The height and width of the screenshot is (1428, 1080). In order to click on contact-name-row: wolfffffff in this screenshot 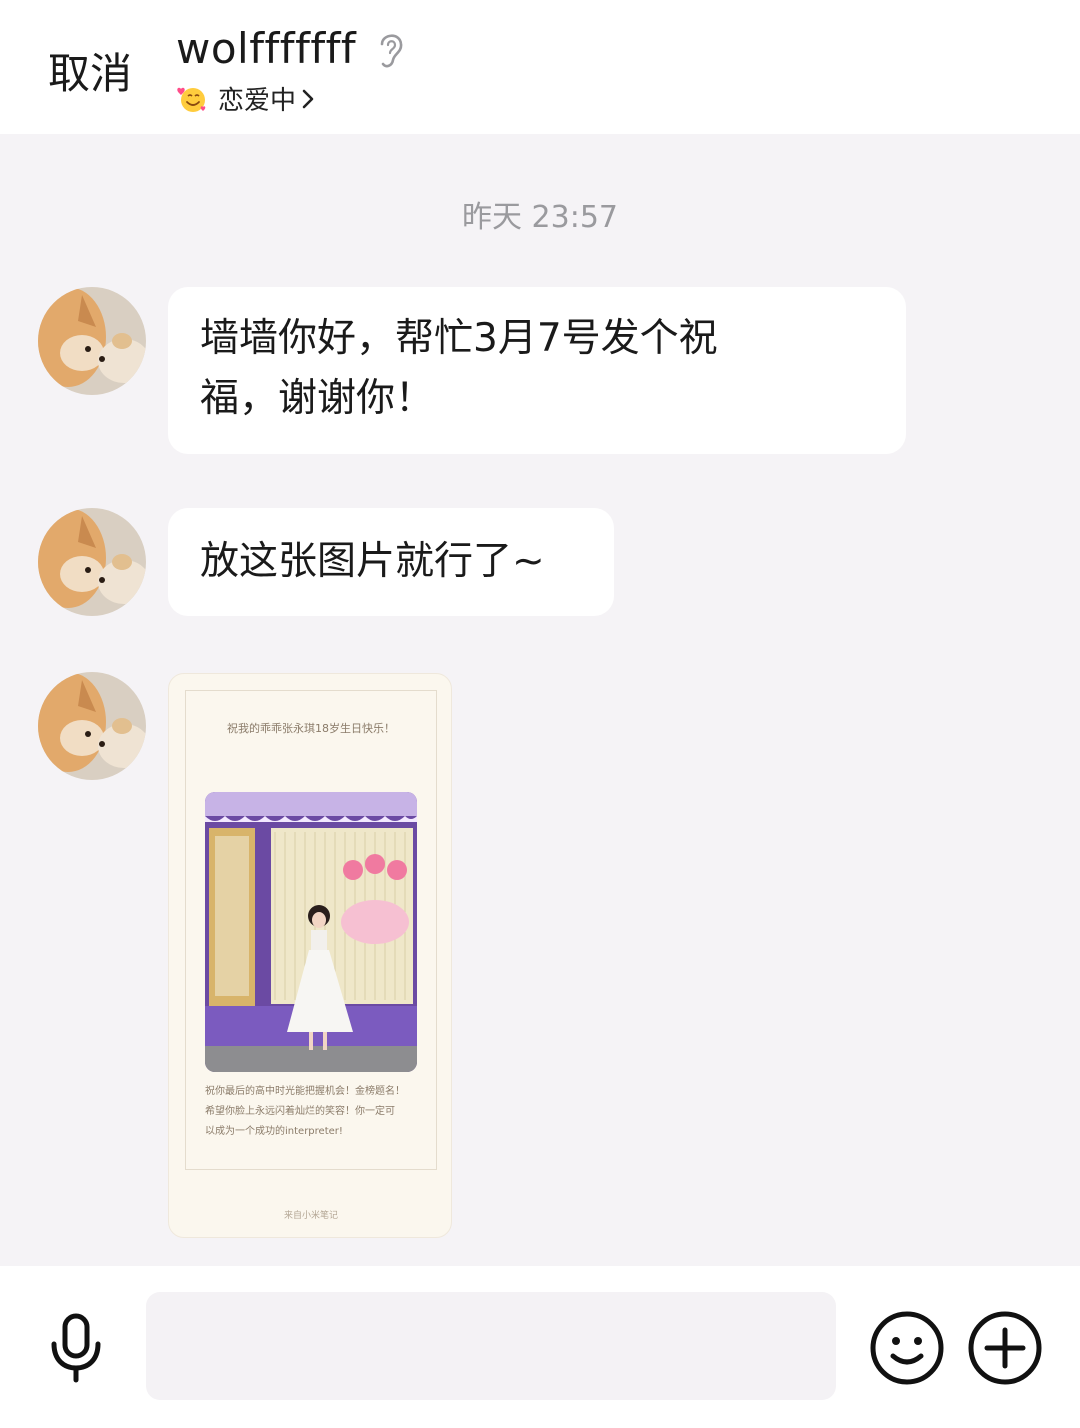, I will do `click(291, 48)`.